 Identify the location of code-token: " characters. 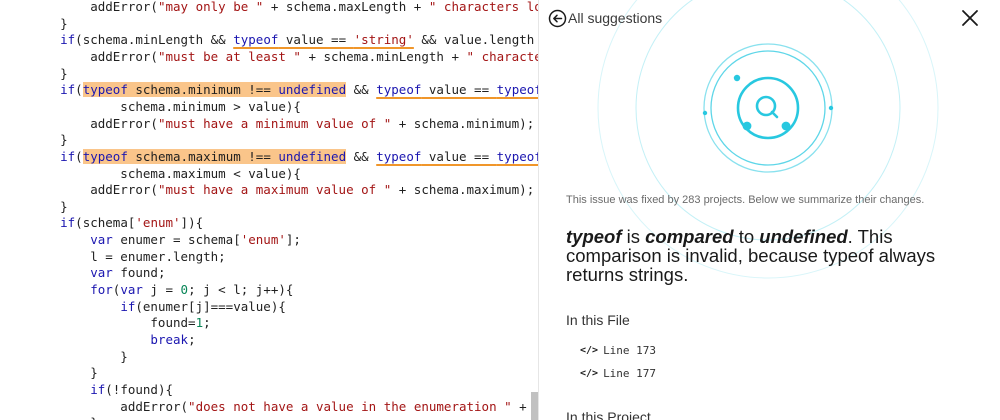
(502, 56).